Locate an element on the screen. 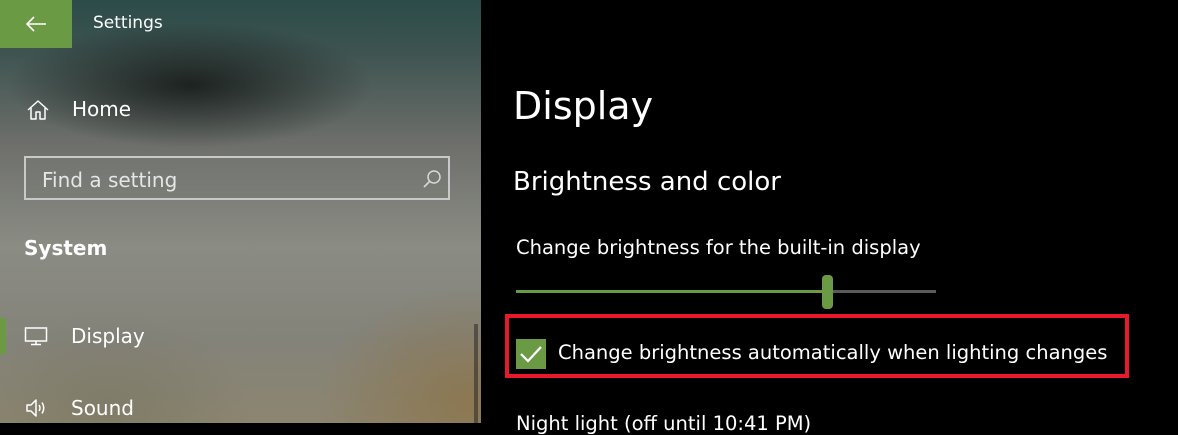 The width and height of the screenshot is (1178, 435). slider-fill is located at coordinates (671, 291).